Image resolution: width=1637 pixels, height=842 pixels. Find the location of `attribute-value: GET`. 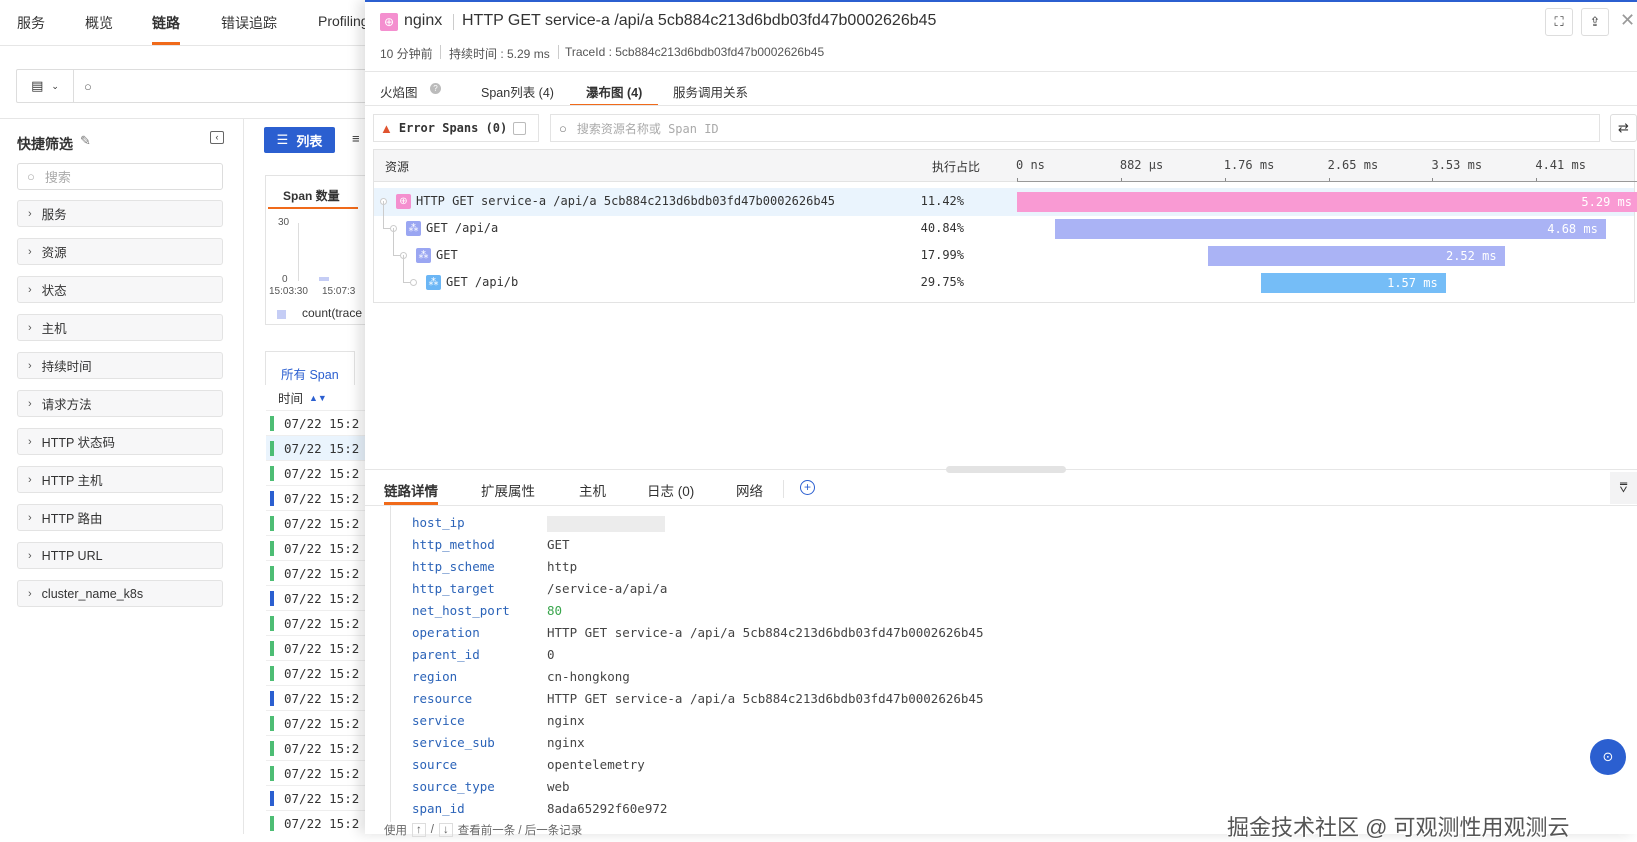

attribute-value: GET is located at coordinates (558, 544).